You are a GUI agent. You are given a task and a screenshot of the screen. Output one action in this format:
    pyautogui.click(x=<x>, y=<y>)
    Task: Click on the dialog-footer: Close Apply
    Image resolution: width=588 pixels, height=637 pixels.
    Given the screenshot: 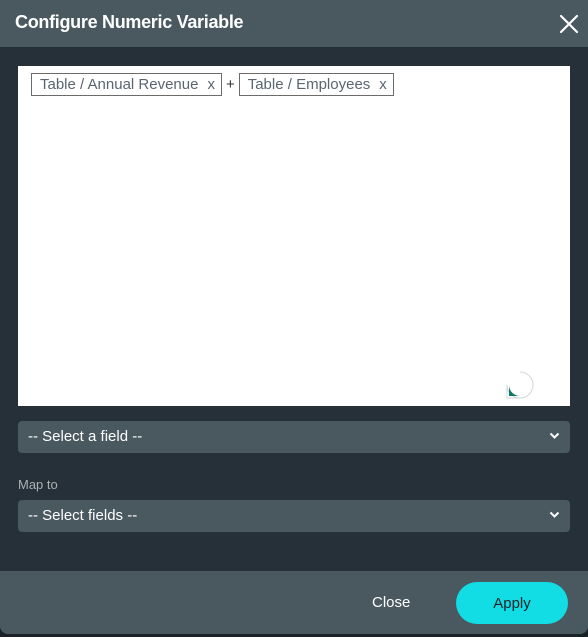 What is the action you would take?
    pyautogui.click(x=294, y=602)
    